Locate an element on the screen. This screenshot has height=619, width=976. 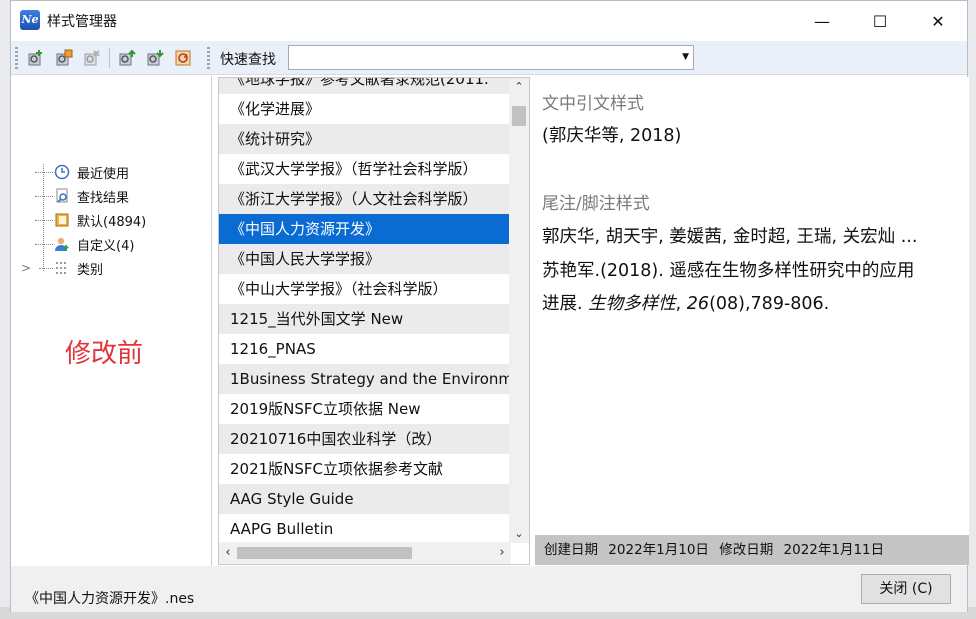
quick-search-combobox: ▼ is located at coordinates (491, 57).